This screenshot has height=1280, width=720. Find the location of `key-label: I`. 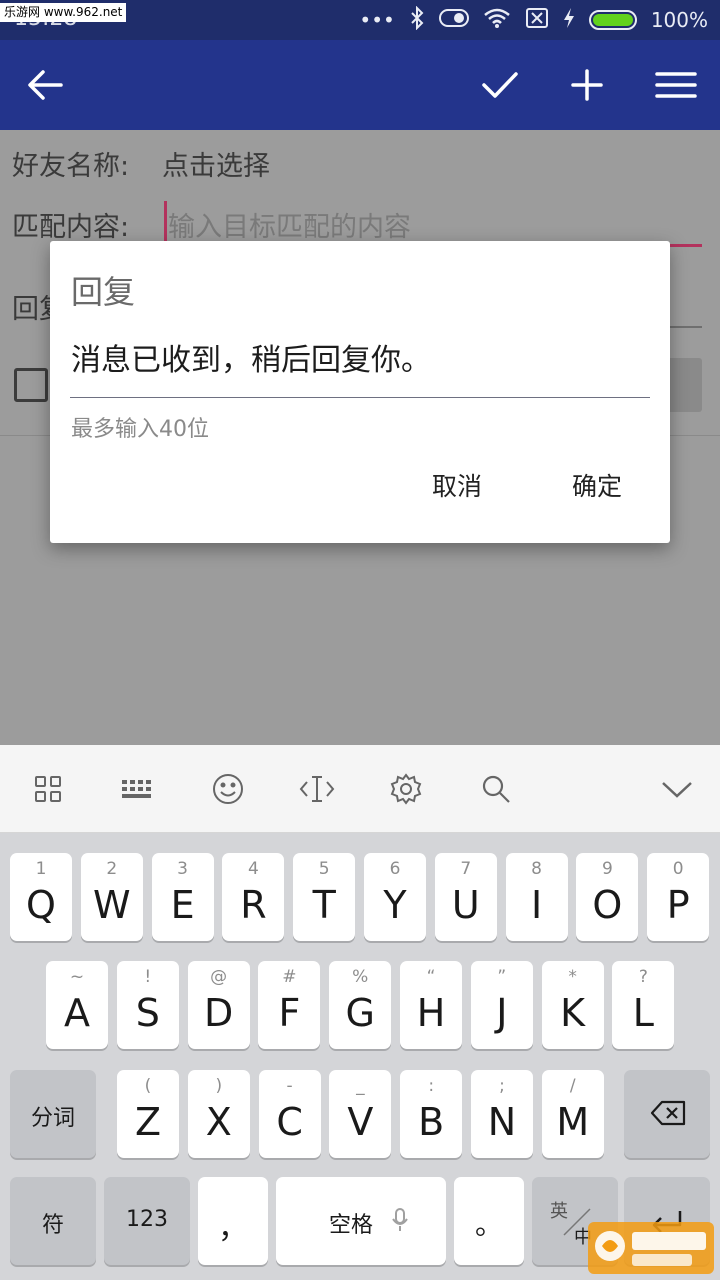

key-label: I is located at coordinates (536, 905).